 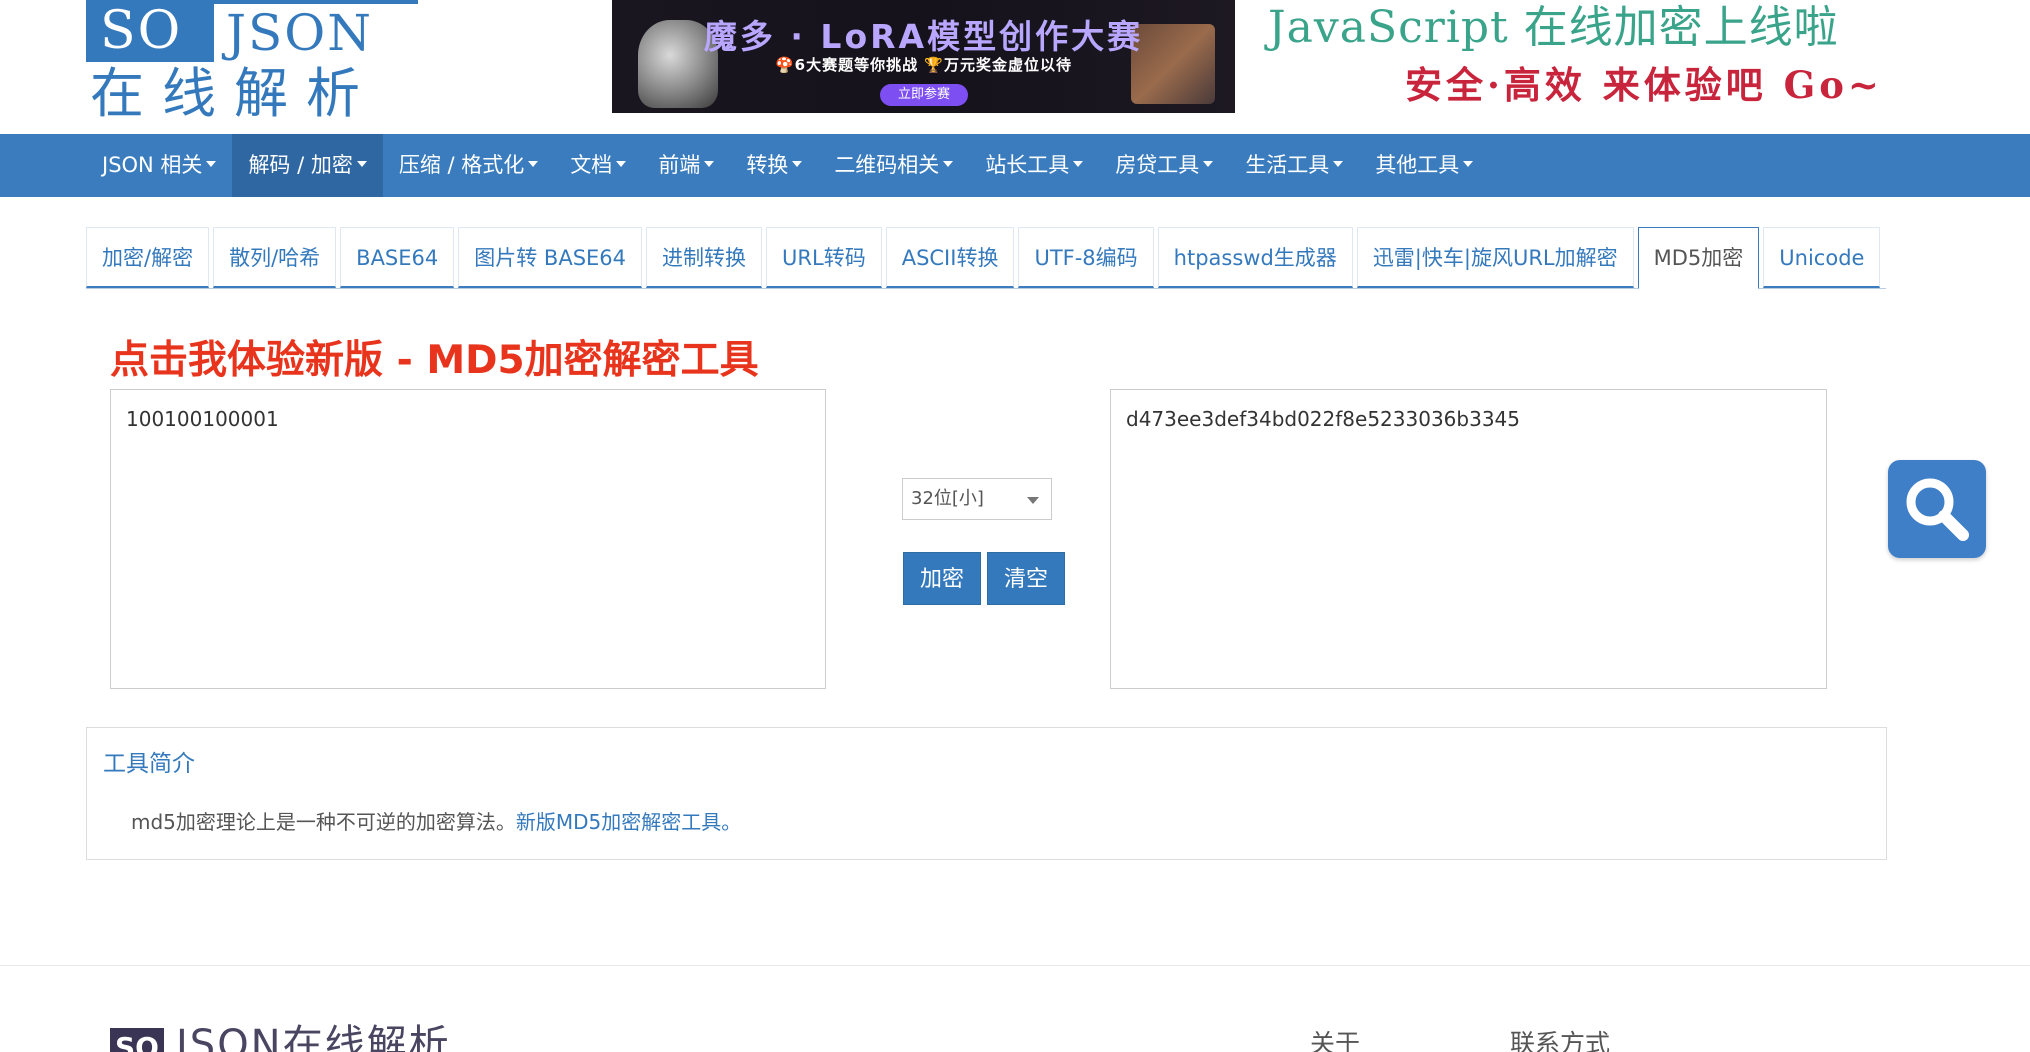 I want to click on nav-item-frontend: 前端, so click(x=686, y=165).